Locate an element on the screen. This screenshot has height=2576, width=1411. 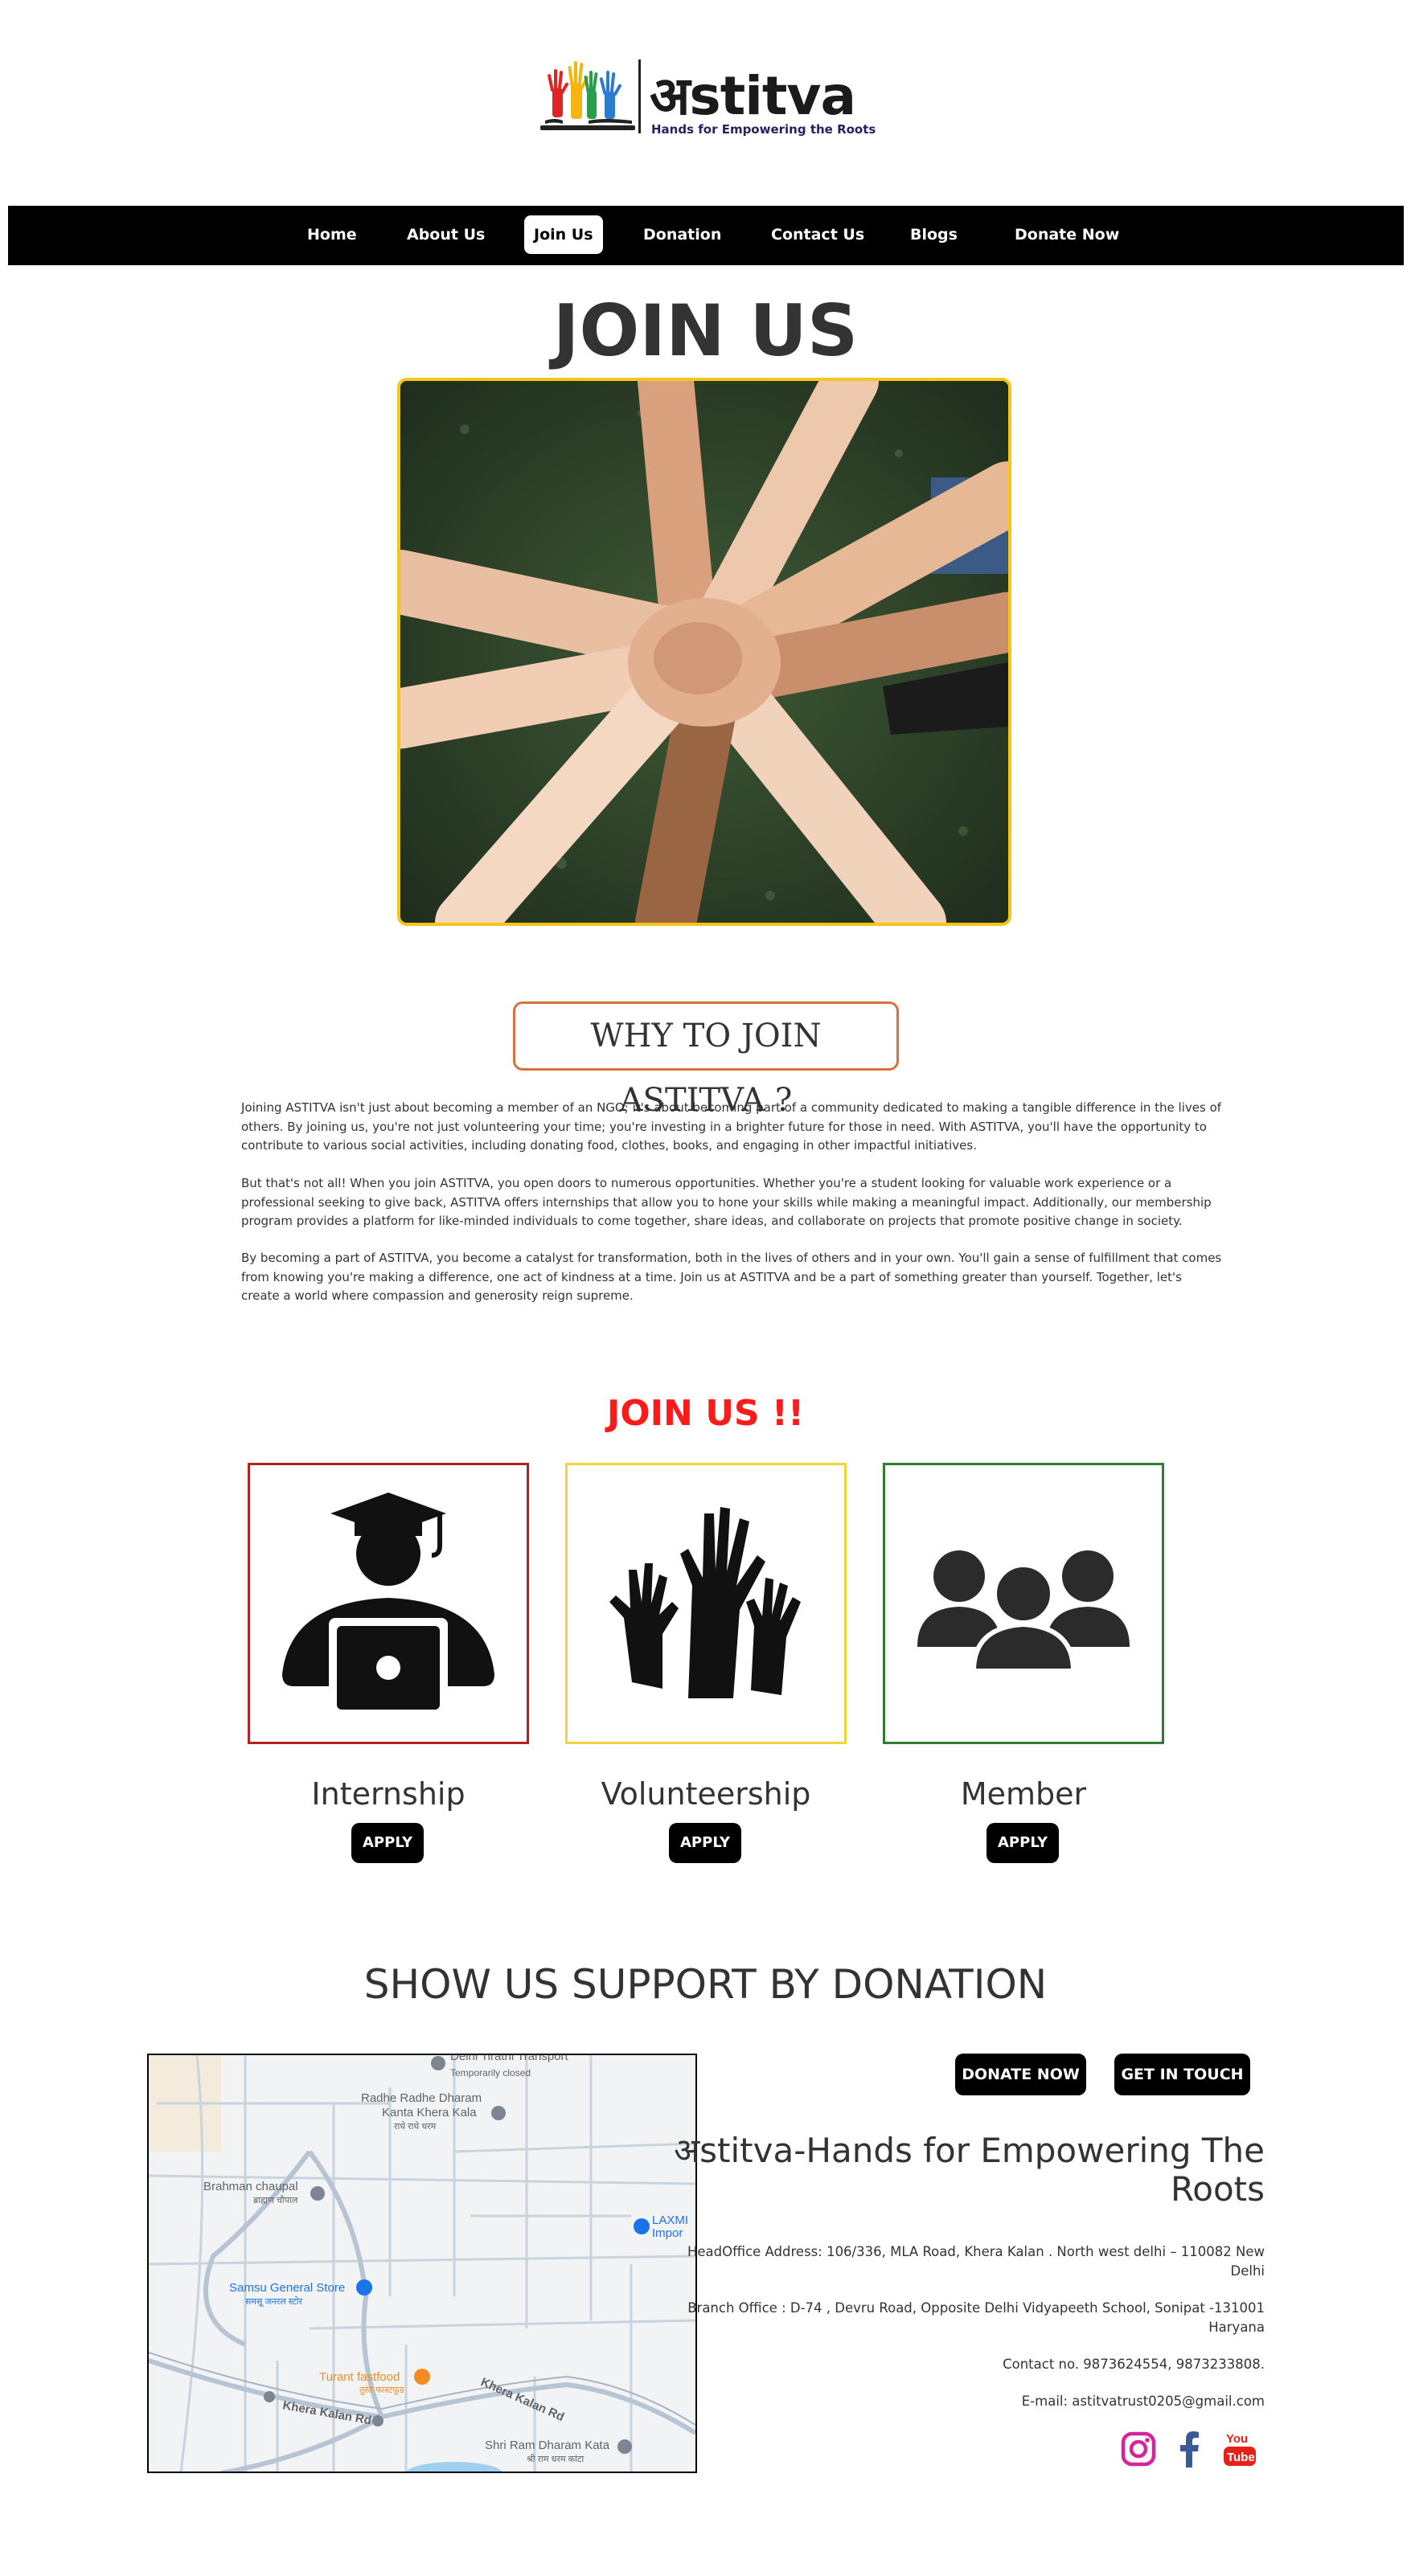
nav-contact-us: Contact Us is located at coordinates (817, 234).